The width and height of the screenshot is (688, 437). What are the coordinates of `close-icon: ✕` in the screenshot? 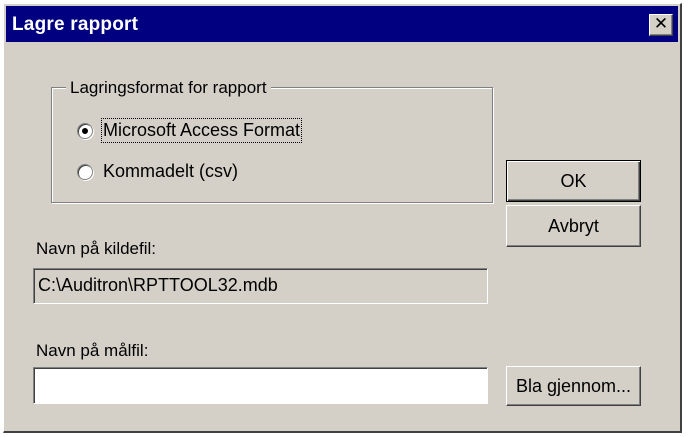 It's located at (661, 24).